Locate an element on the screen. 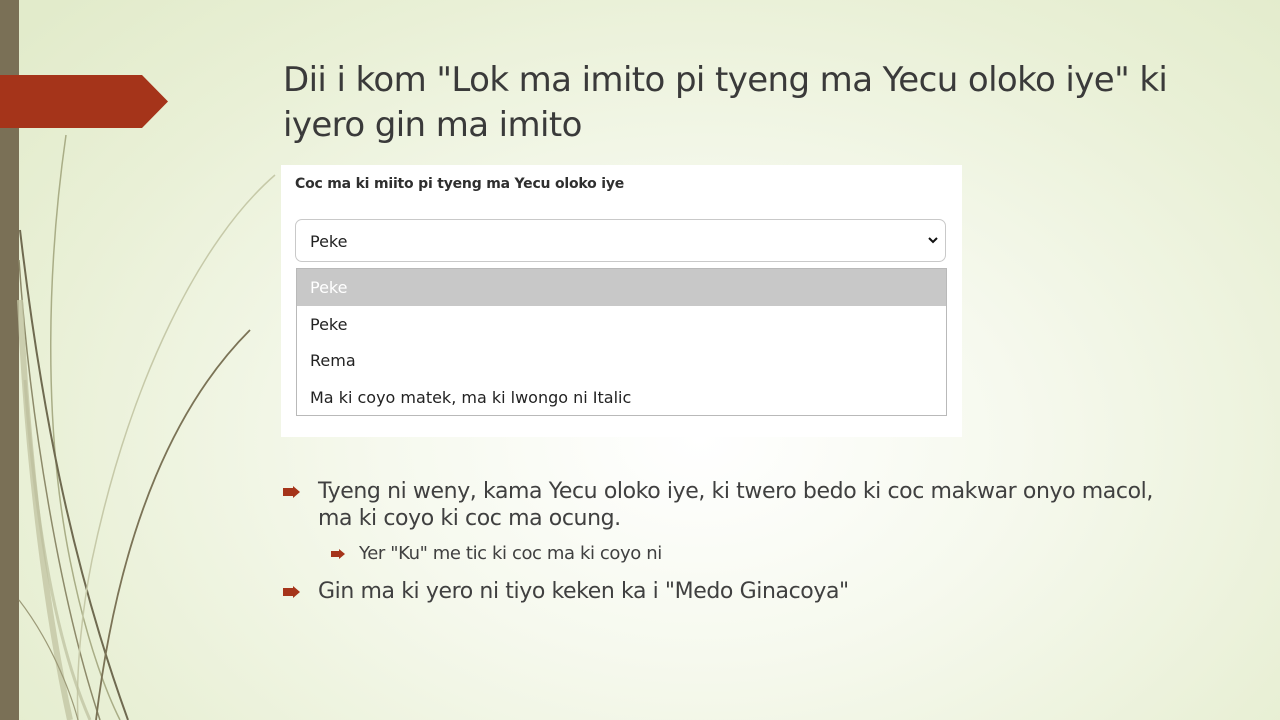  select-current-value: Peke is located at coordinates (329, 241).